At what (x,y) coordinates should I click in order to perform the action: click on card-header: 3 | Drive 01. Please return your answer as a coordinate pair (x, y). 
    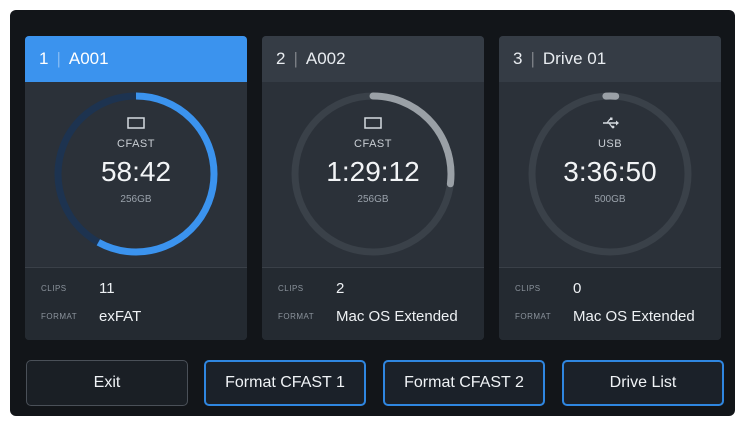
    Looking at the image, I should click on (610, 59).